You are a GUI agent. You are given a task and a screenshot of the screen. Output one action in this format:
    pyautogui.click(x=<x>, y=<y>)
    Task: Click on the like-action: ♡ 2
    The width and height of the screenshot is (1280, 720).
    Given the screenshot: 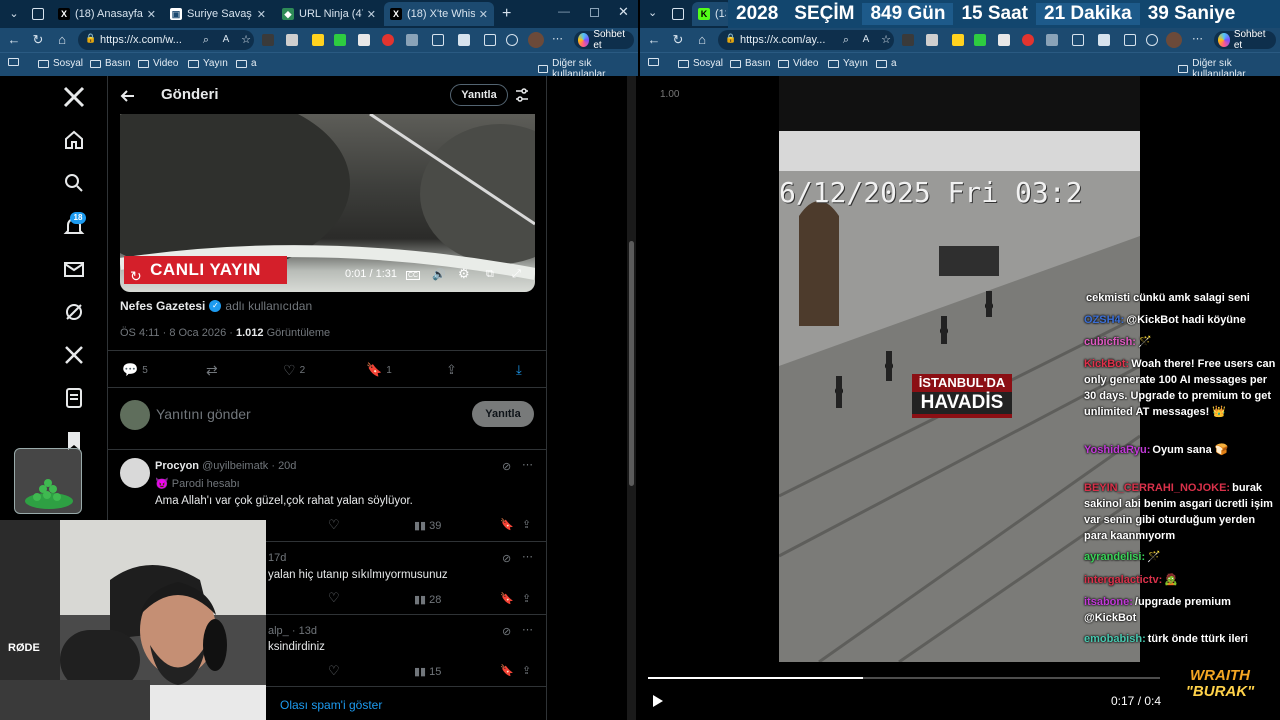 What is the action you would take?
    pyautogui.click(x=294, y=370)
    